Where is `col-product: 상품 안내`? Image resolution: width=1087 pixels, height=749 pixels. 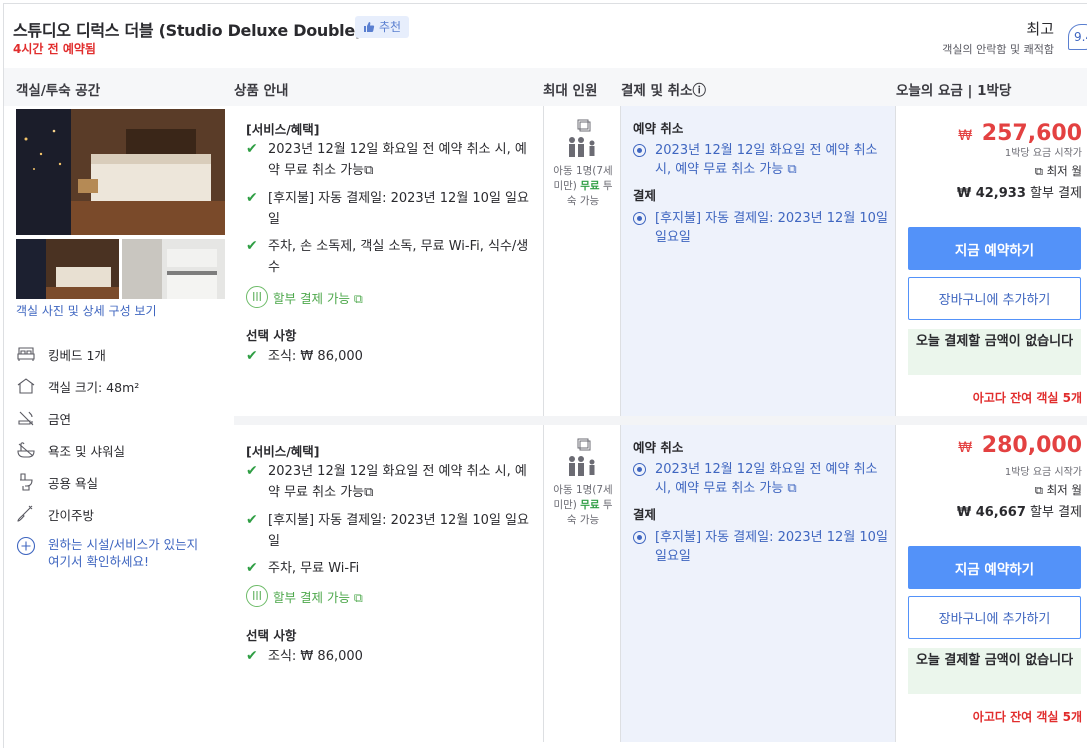 col-product: 상품 안내 is located at coordinates (261, 91).